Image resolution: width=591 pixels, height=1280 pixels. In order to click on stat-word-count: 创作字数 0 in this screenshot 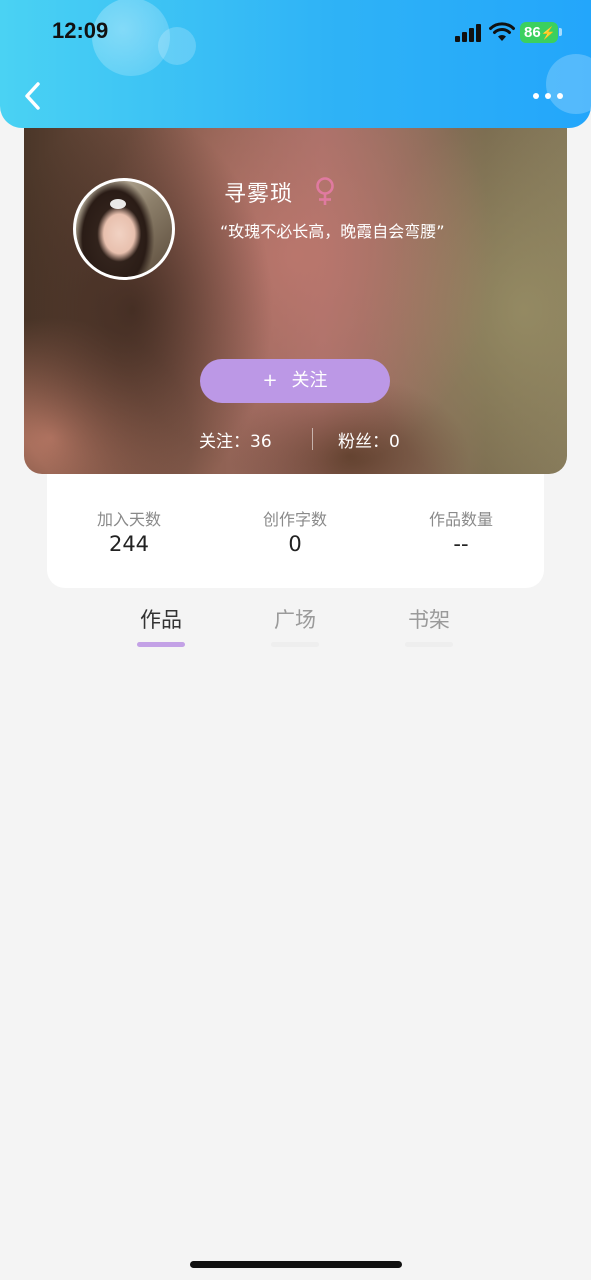, I will do `click(295, 531)`.